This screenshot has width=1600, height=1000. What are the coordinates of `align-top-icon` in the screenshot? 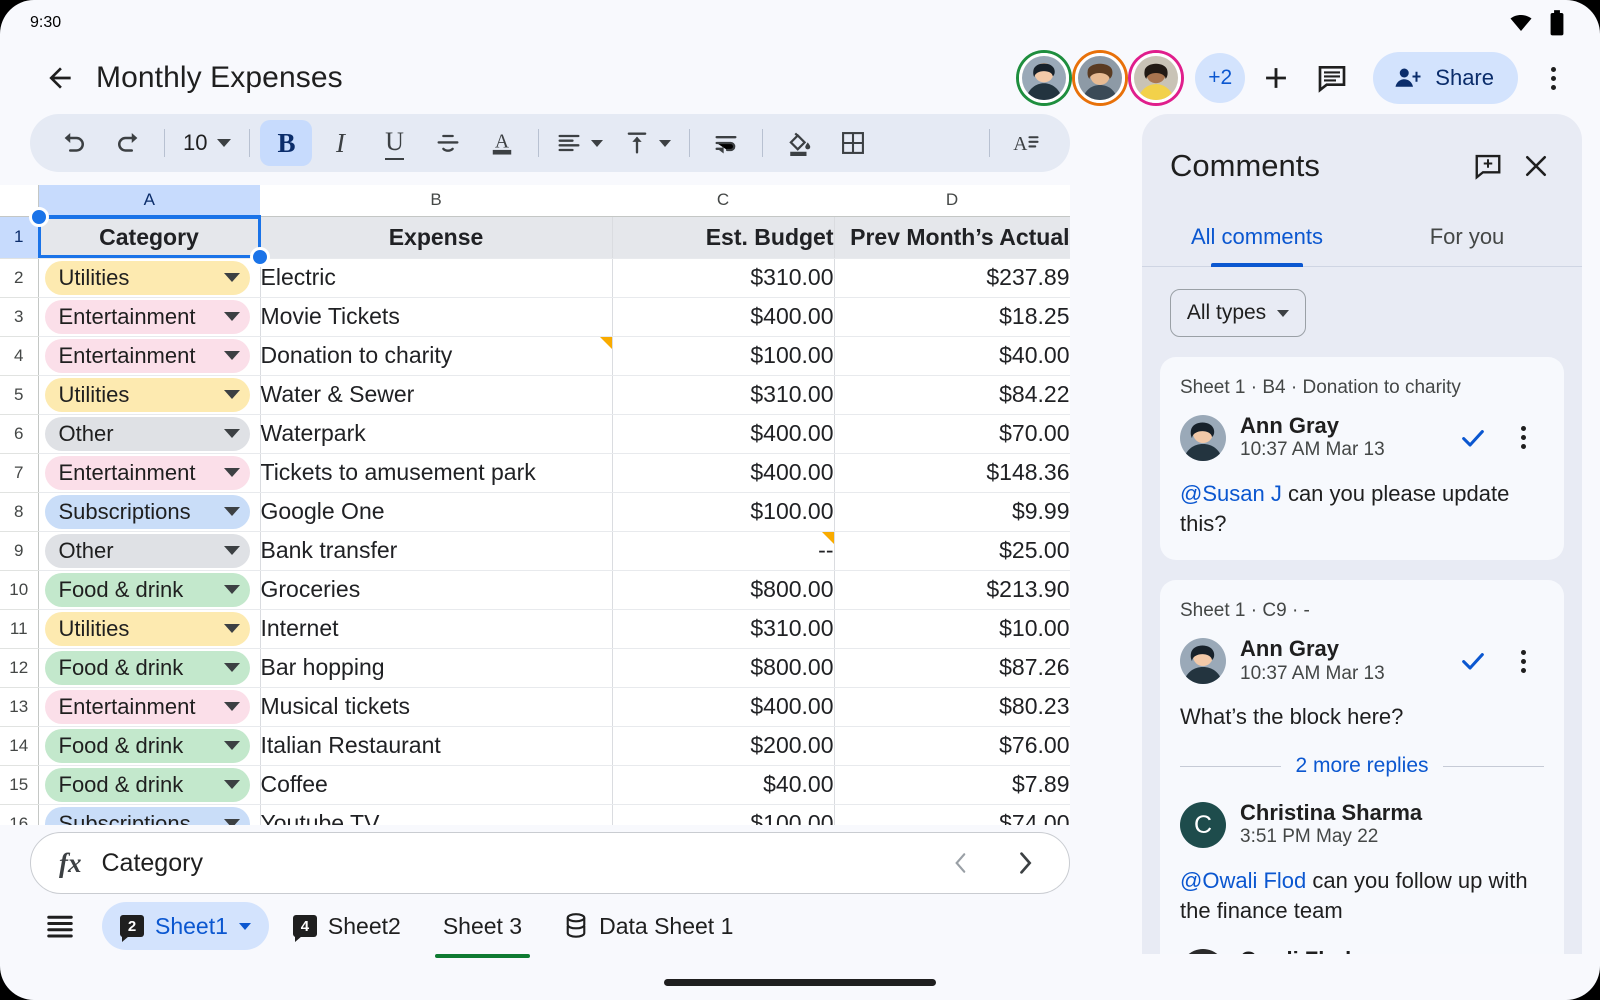 It's located at (637, 143).